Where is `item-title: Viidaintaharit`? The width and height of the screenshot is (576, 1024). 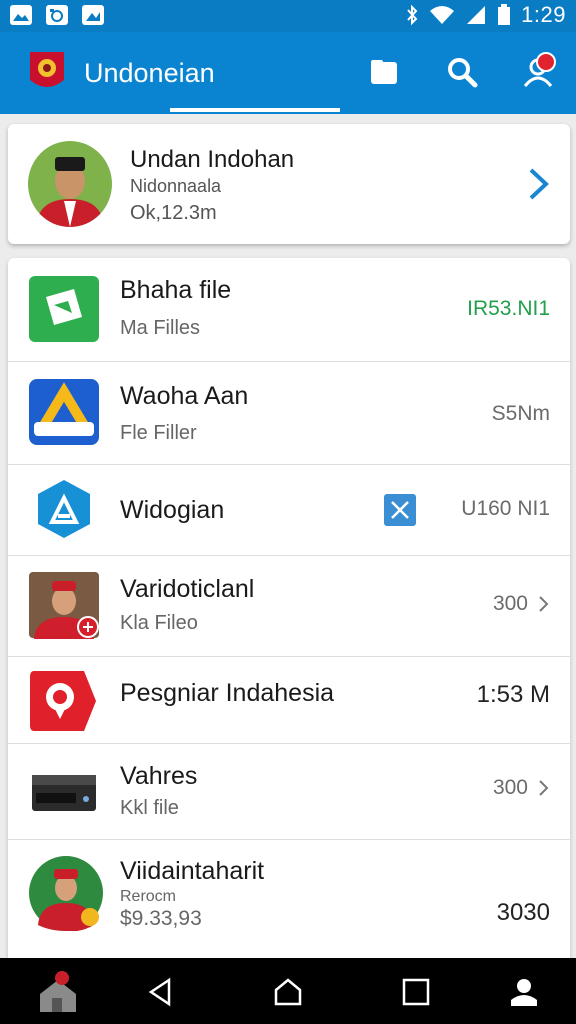 item-title: Viidaintaharit is located at coordinates (192, 871).